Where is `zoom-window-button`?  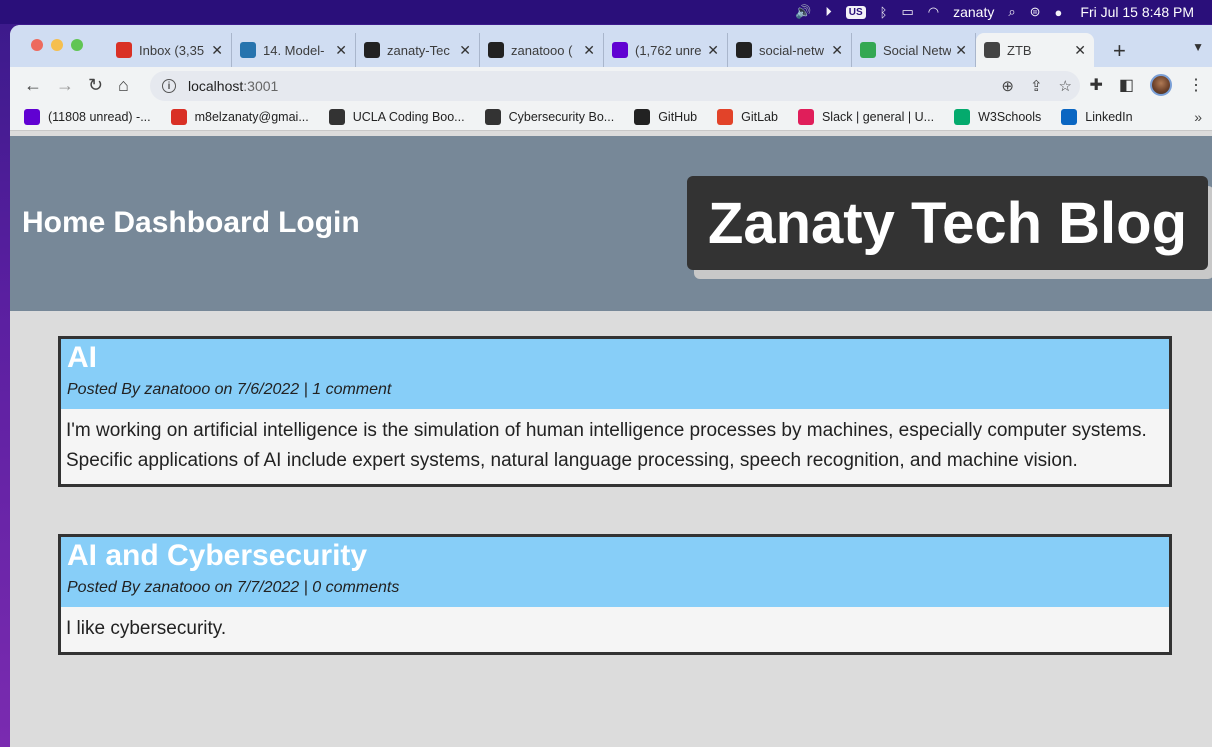
zoom-window-button is located at coordinates (77, 45).